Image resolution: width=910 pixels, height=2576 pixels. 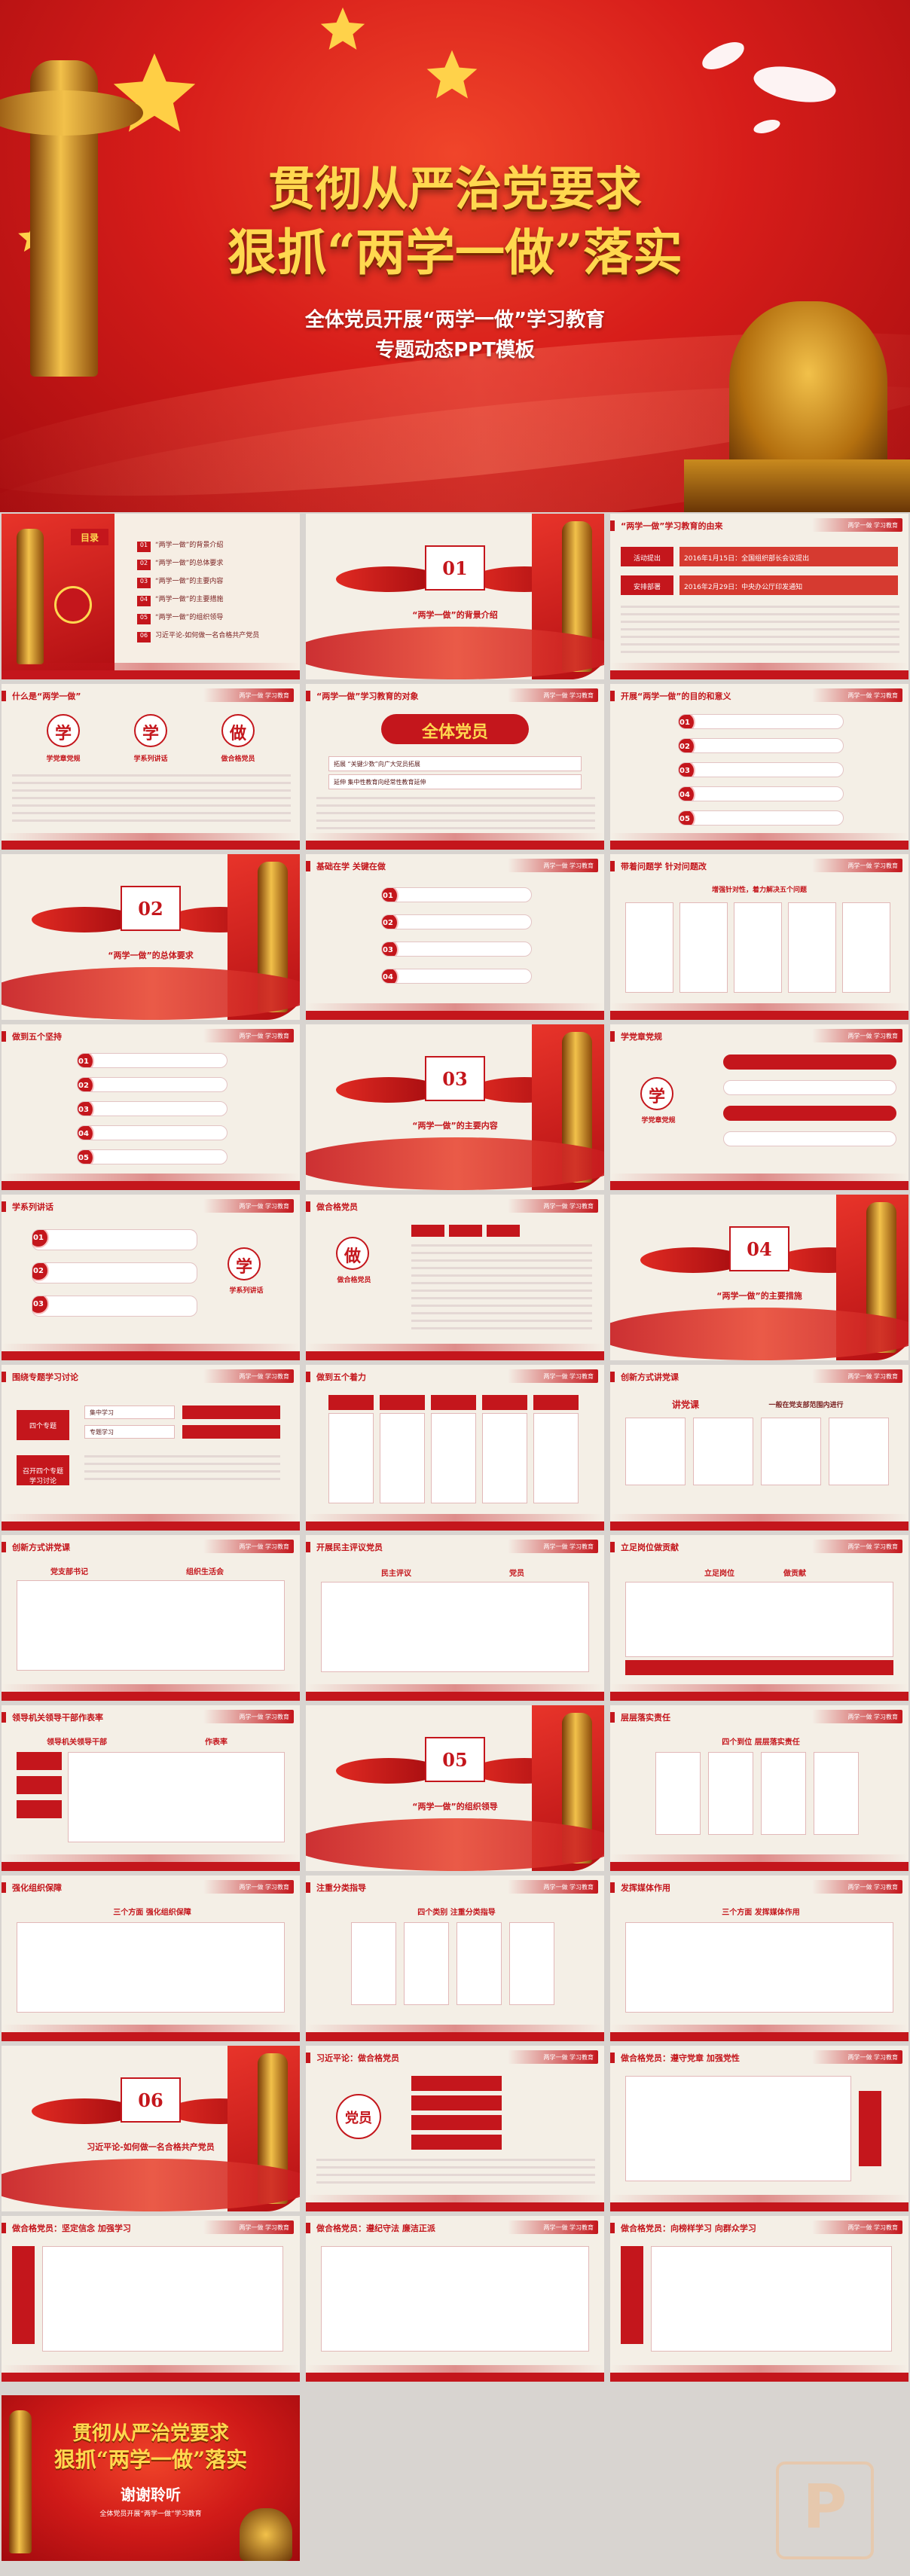 What do you see at coordinates (115, 1307) in the screenshot?
I see `speech-item: 03` at bounding box center [115, 1307].